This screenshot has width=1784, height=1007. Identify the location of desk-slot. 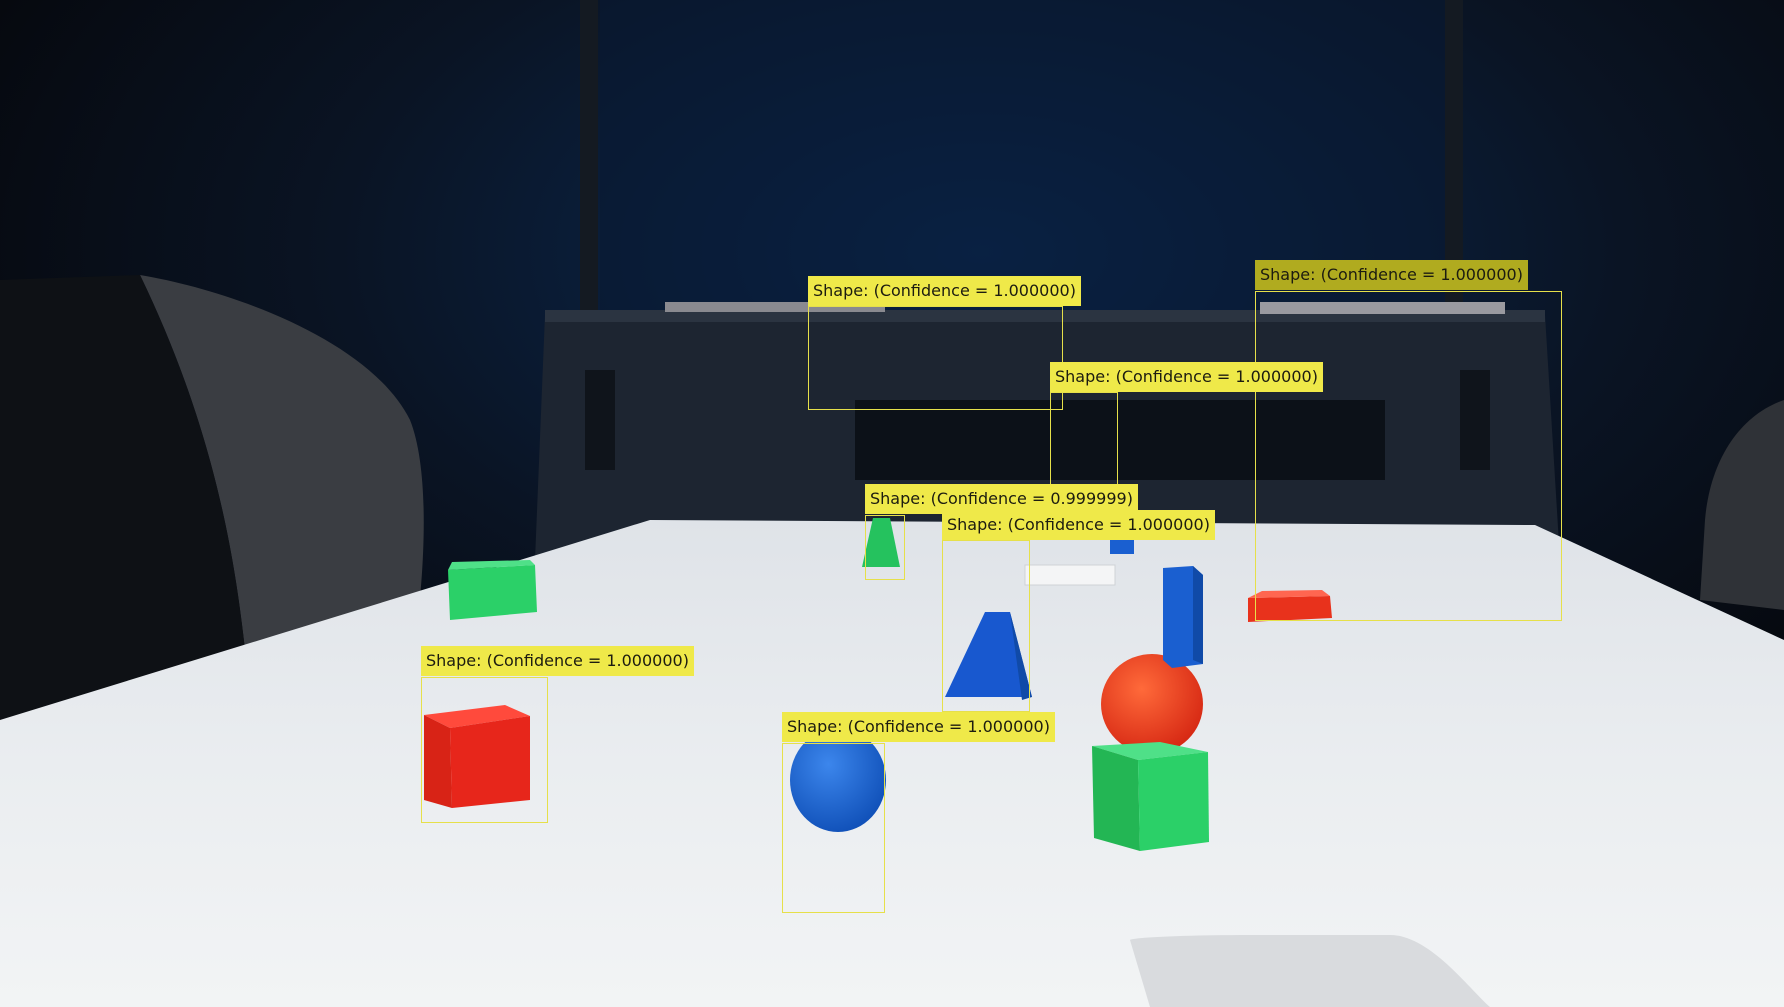
(1120, 440).